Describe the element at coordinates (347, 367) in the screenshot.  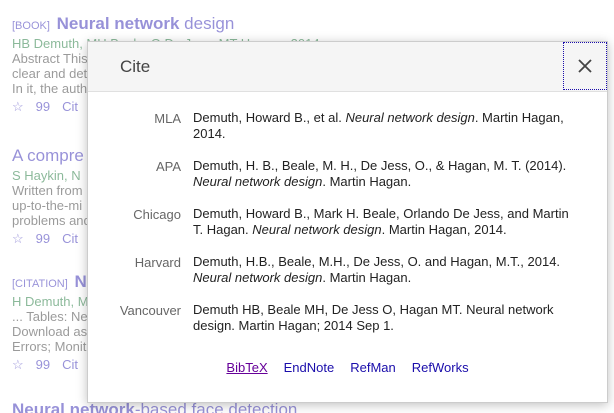
I see `export-links: BibTeX EndNote RefMan RefWorks` at that location.